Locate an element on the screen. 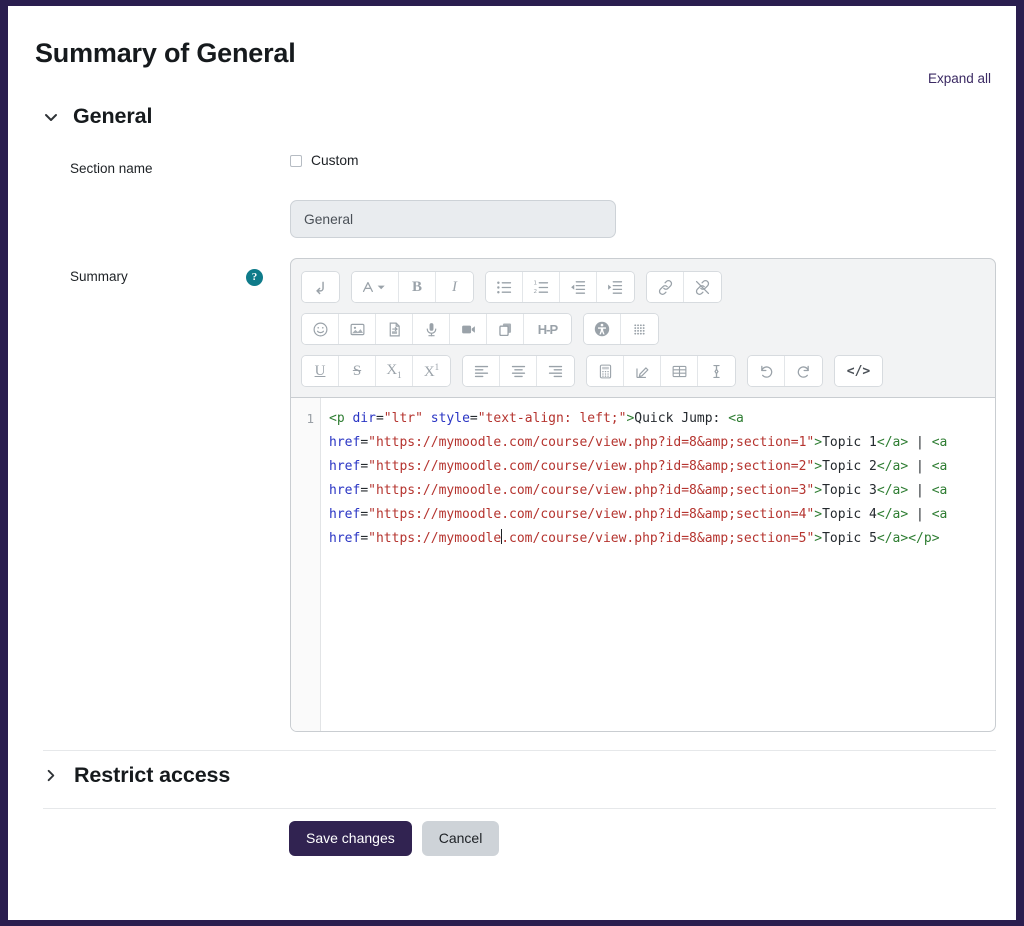  code-token: Topic 2 is located at coordinates (849, 466).